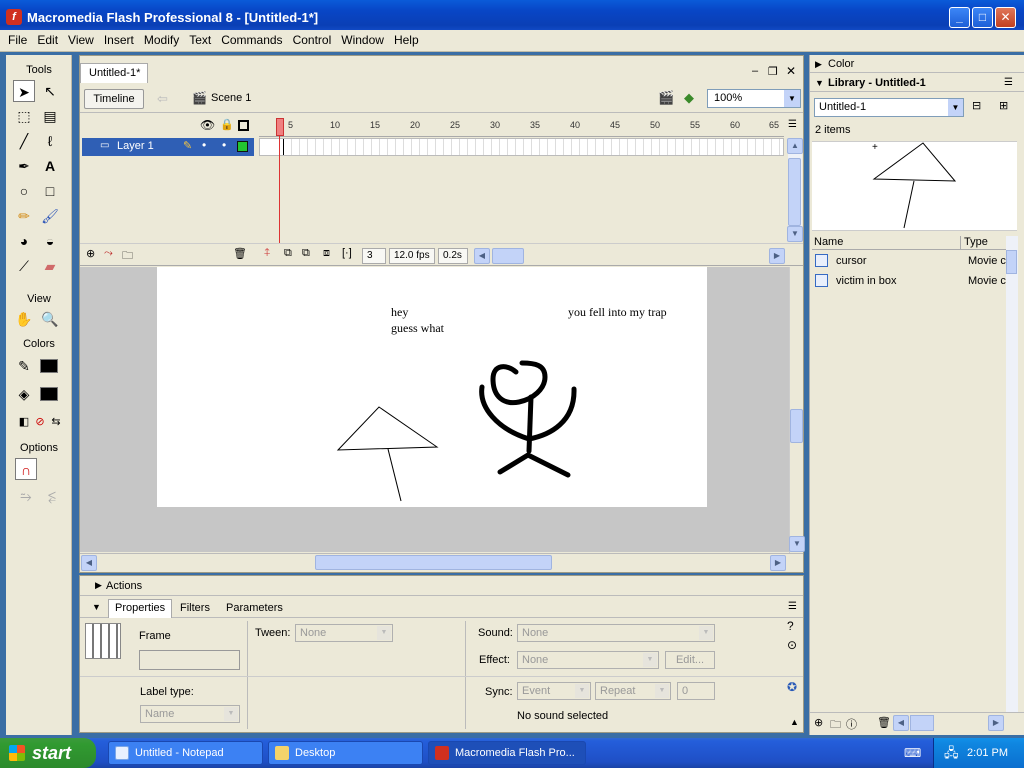  Describe the element at coordinates (50, 319) in the screenshot. I see `zoom-tool-icon: 🔍` at that location.